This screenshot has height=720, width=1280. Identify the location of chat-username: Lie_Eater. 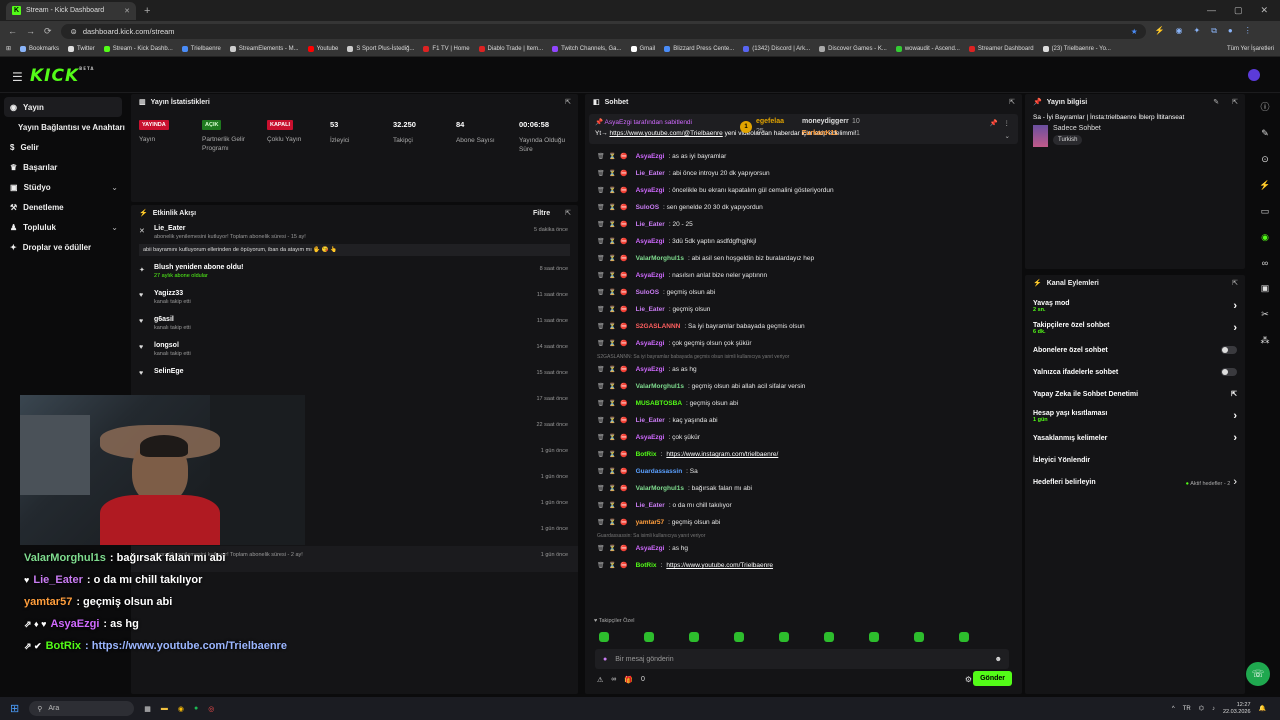
(650, 309).